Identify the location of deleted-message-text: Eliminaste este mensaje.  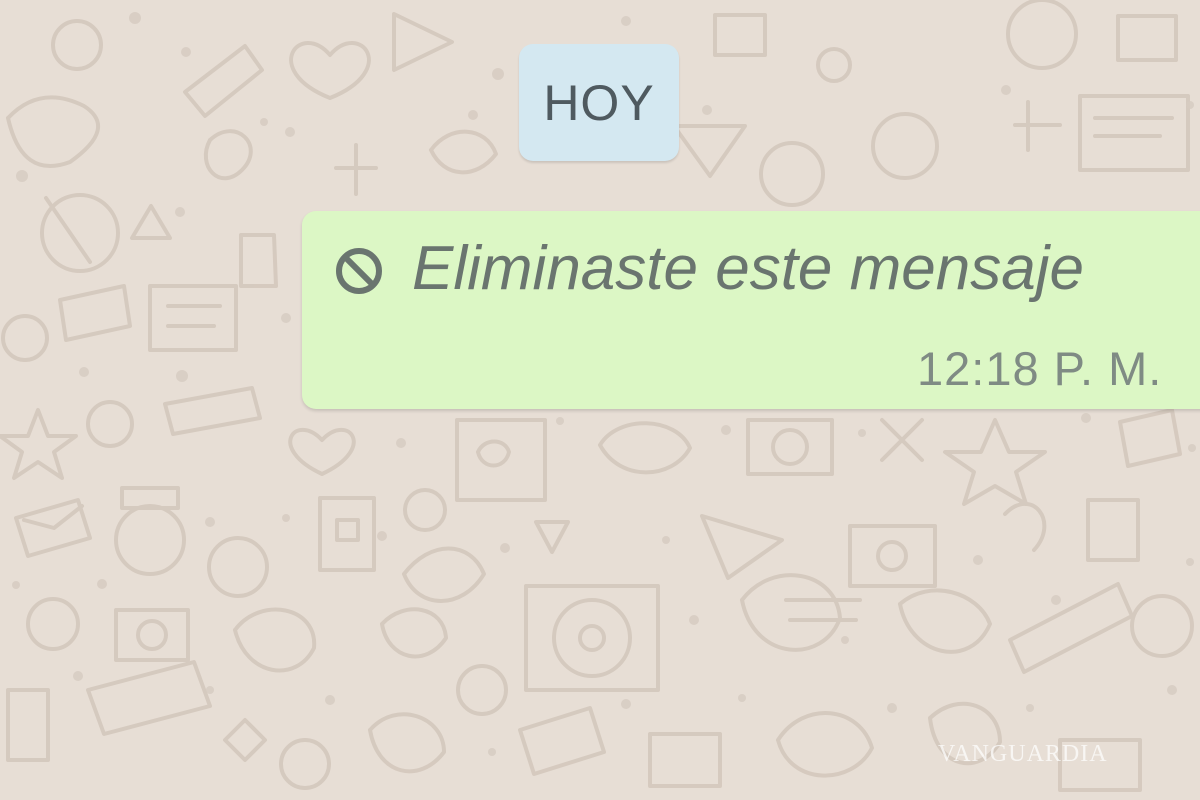
(748, 268).